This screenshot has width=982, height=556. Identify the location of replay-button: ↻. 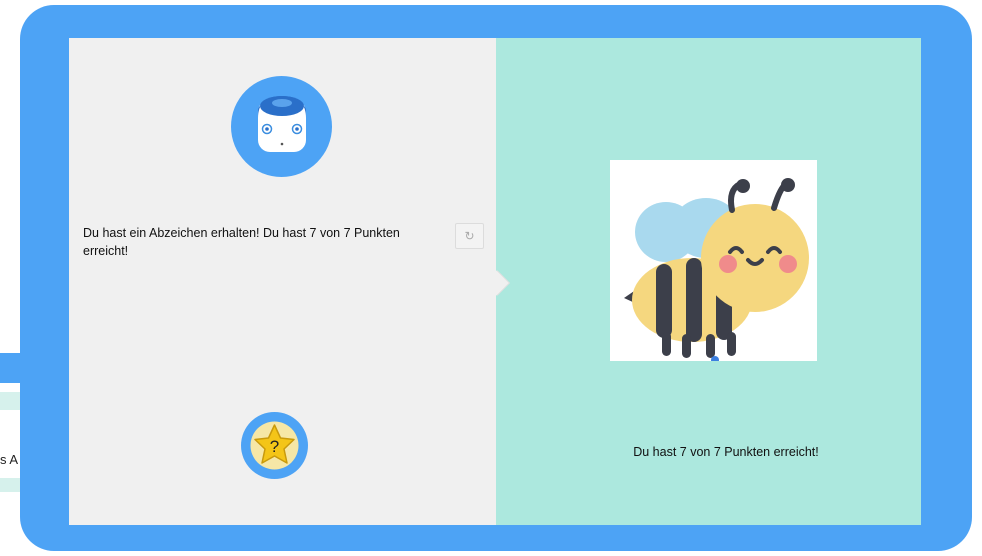
(469, 236).